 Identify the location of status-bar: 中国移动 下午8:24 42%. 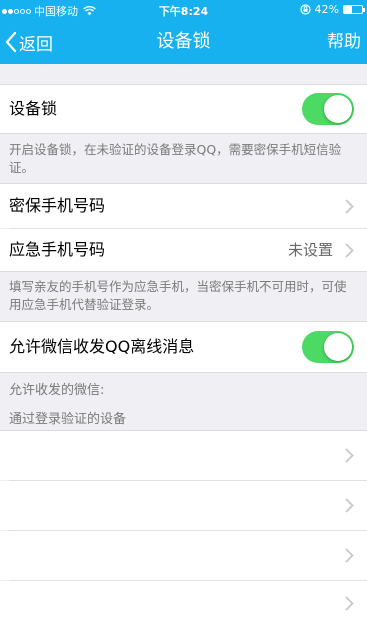
(183, 10).